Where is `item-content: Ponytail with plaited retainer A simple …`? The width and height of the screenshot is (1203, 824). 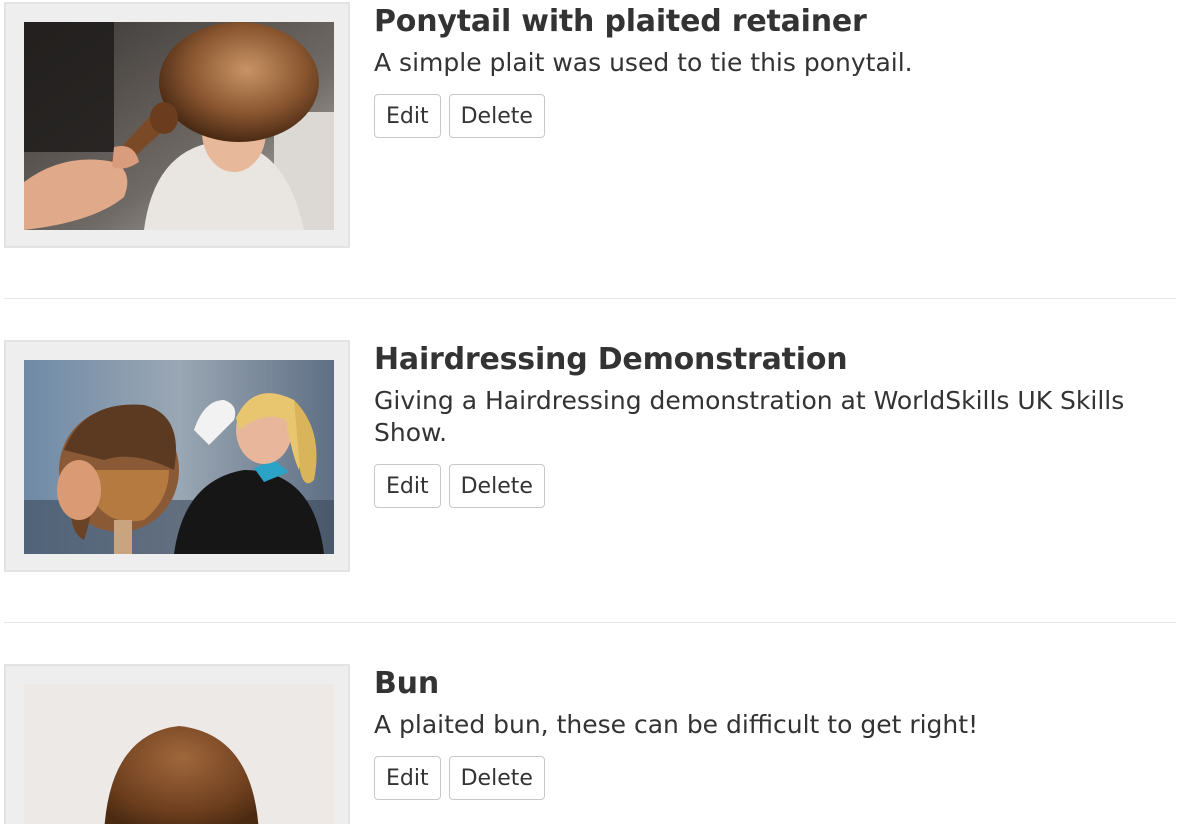 item-content: Ponytail with plaited retainer A simple … is located at coordinates (774, 70).